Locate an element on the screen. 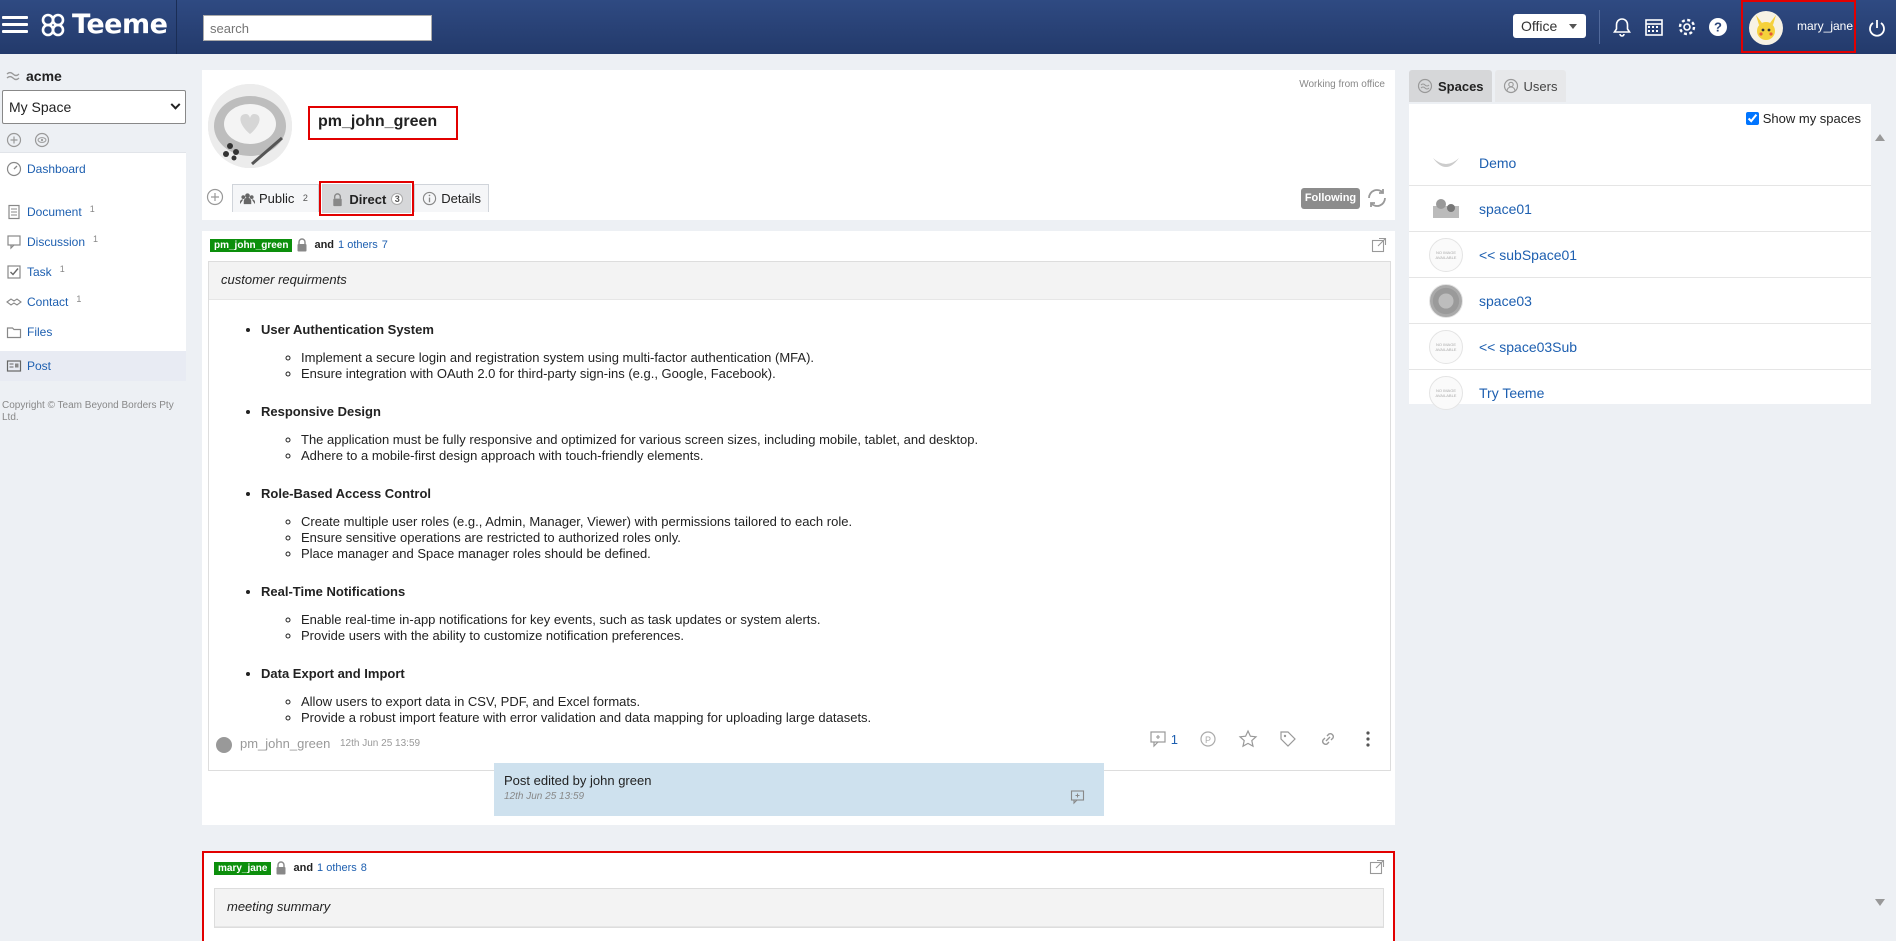 This screenshot has height=941, width=1896. star-icon is located at coordinates (1248, 739).